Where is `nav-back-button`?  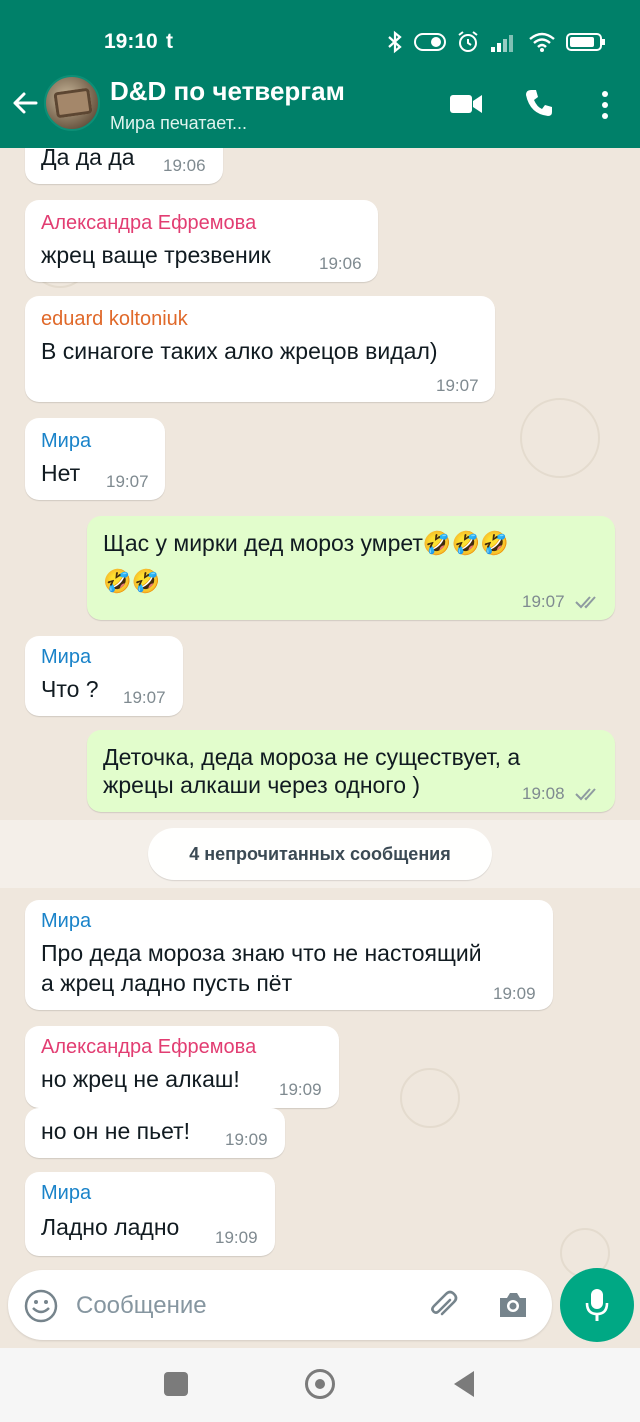
nav-back-button is located at coordinates (464, 1384).